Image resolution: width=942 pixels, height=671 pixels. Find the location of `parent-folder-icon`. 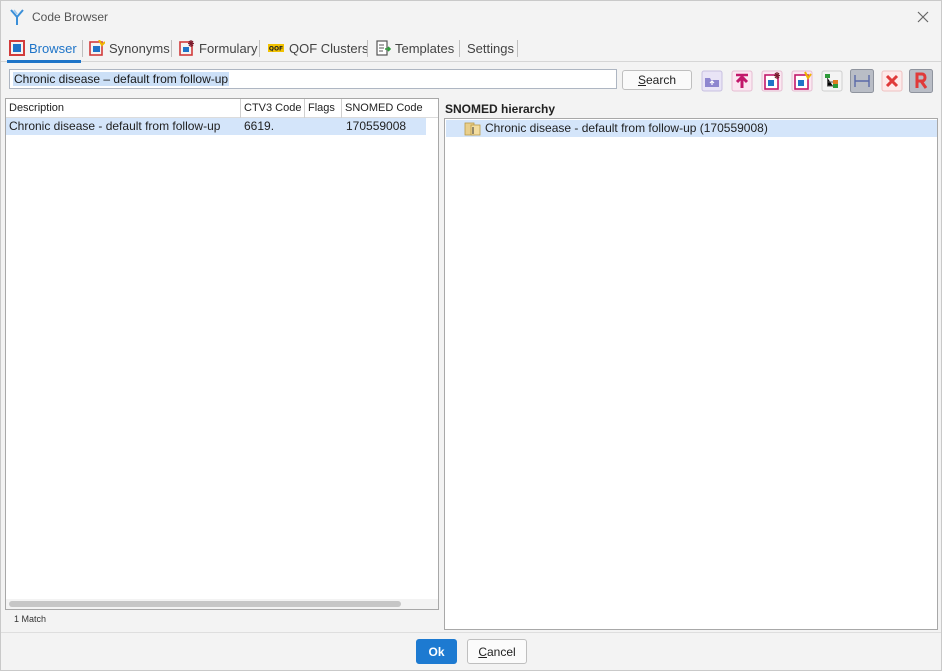

parent-folder-icon is located at coordinates (712, 81).